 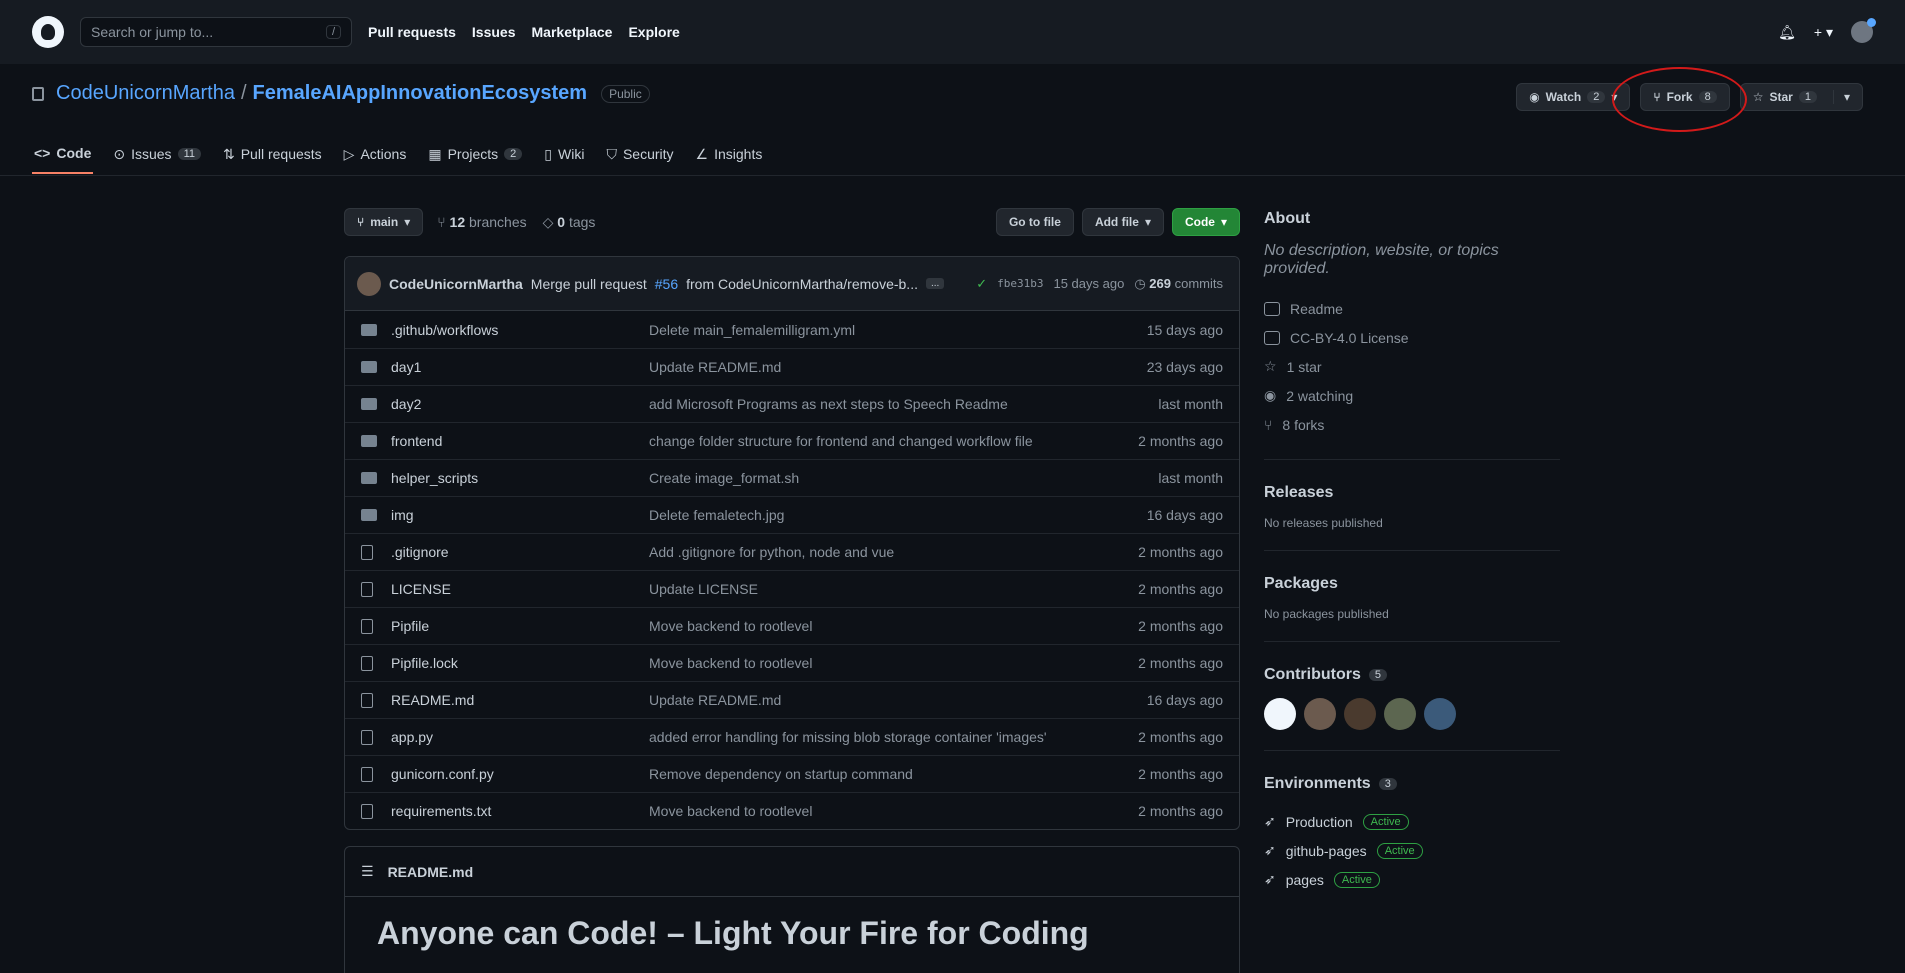 What do you see at coordinates (228, 153) in the screenshot?
I see `pull-request-icon: ⇅` at bounding box center [228, 153].